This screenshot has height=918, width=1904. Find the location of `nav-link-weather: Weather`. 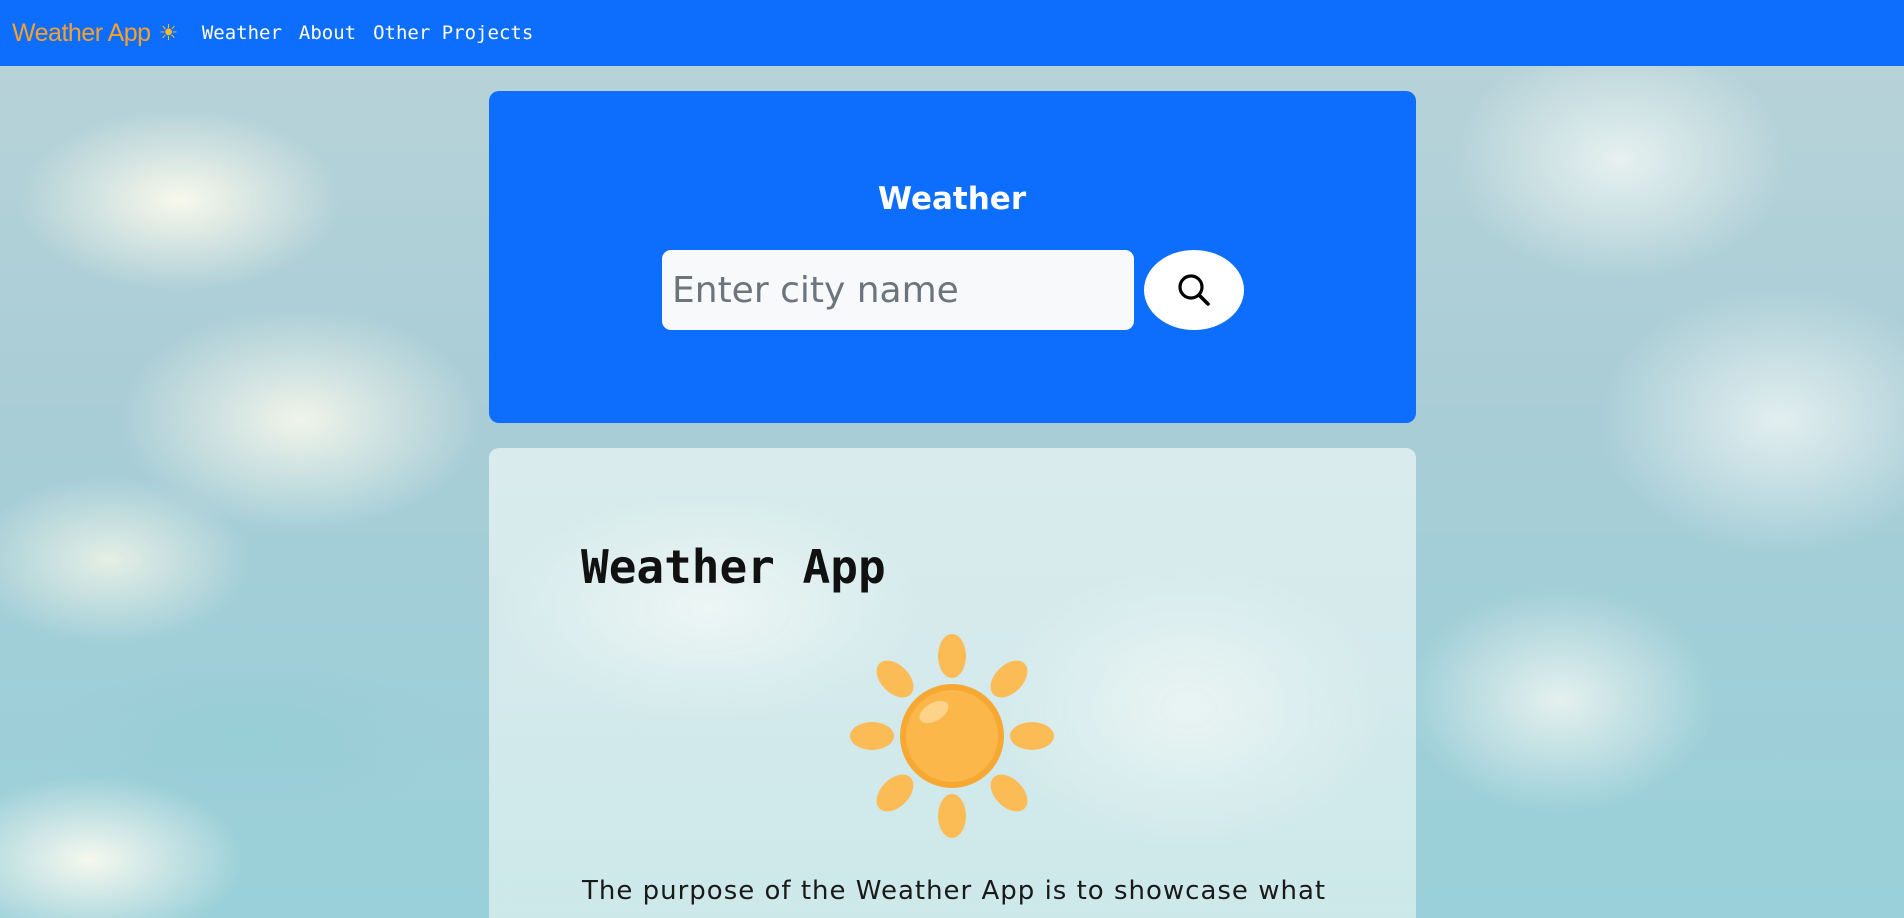

nav-link-weather: Weather is located at coordinates (242, 33).